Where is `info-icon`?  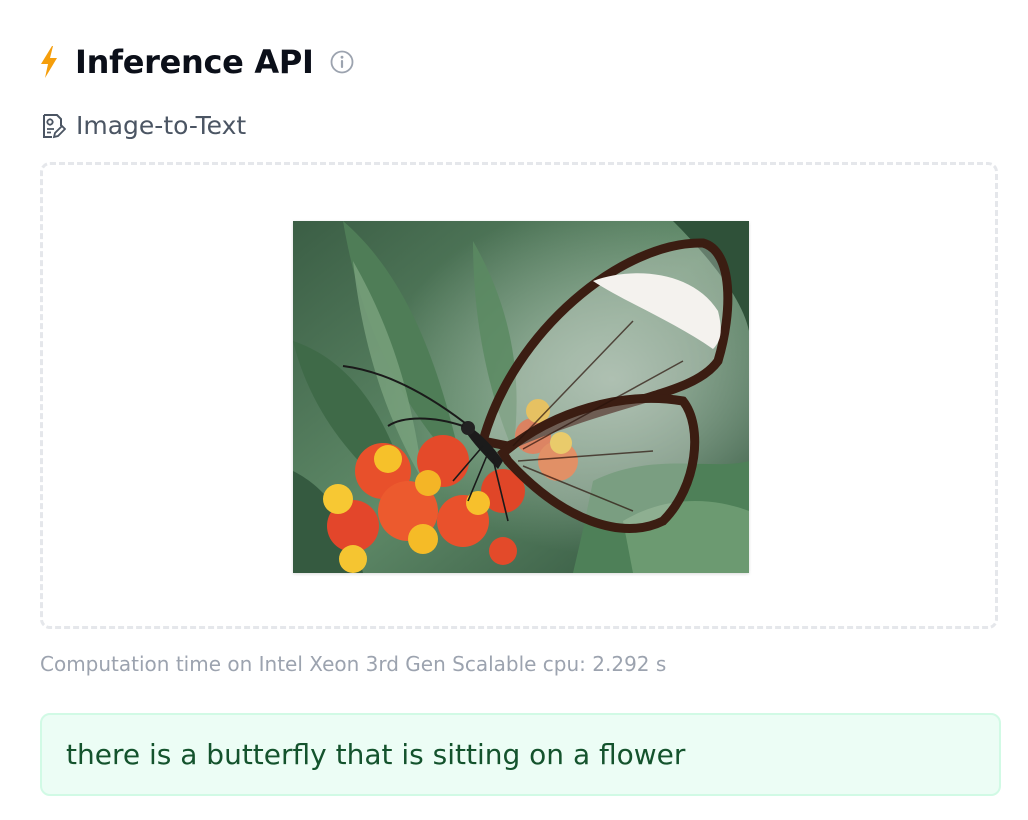 info-icon is located at coordinates (342, 62).